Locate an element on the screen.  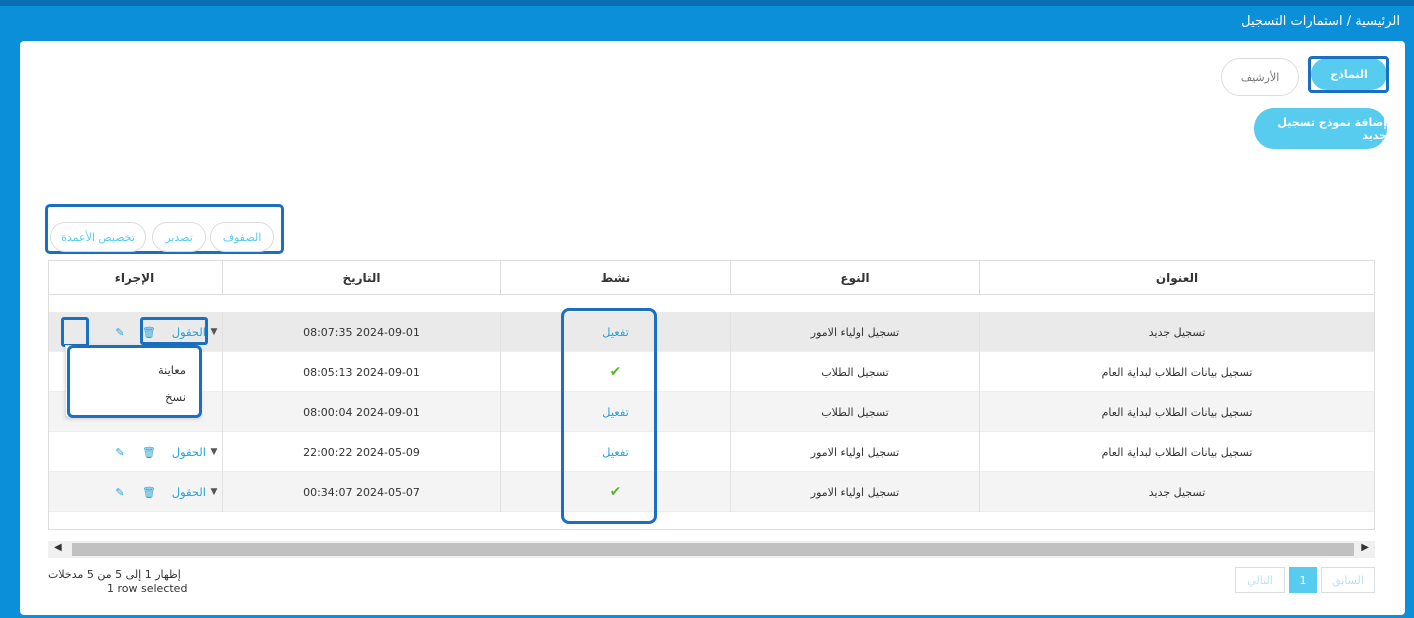
table-info: إظهار 1 إلى 5 من 5 مدخلات 1 row selected is located at coordinates (118, 582).